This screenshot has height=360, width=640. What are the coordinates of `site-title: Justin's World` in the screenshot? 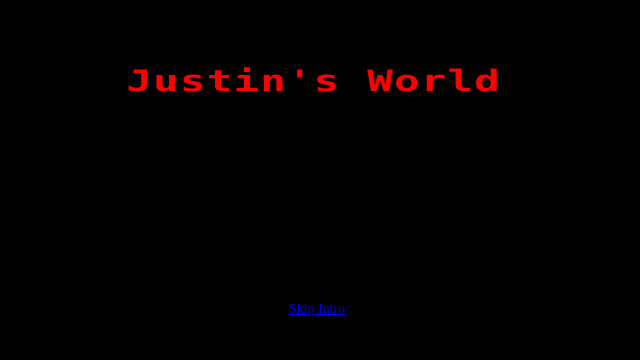 It's located at (314, 81).